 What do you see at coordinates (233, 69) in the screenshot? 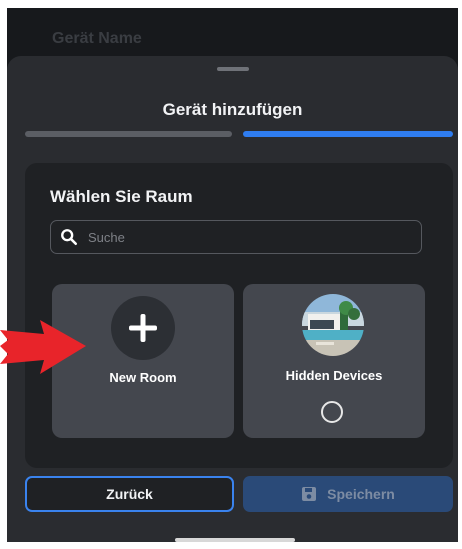
I see `sheet-drag-handle` at bounding box center [233, 69].